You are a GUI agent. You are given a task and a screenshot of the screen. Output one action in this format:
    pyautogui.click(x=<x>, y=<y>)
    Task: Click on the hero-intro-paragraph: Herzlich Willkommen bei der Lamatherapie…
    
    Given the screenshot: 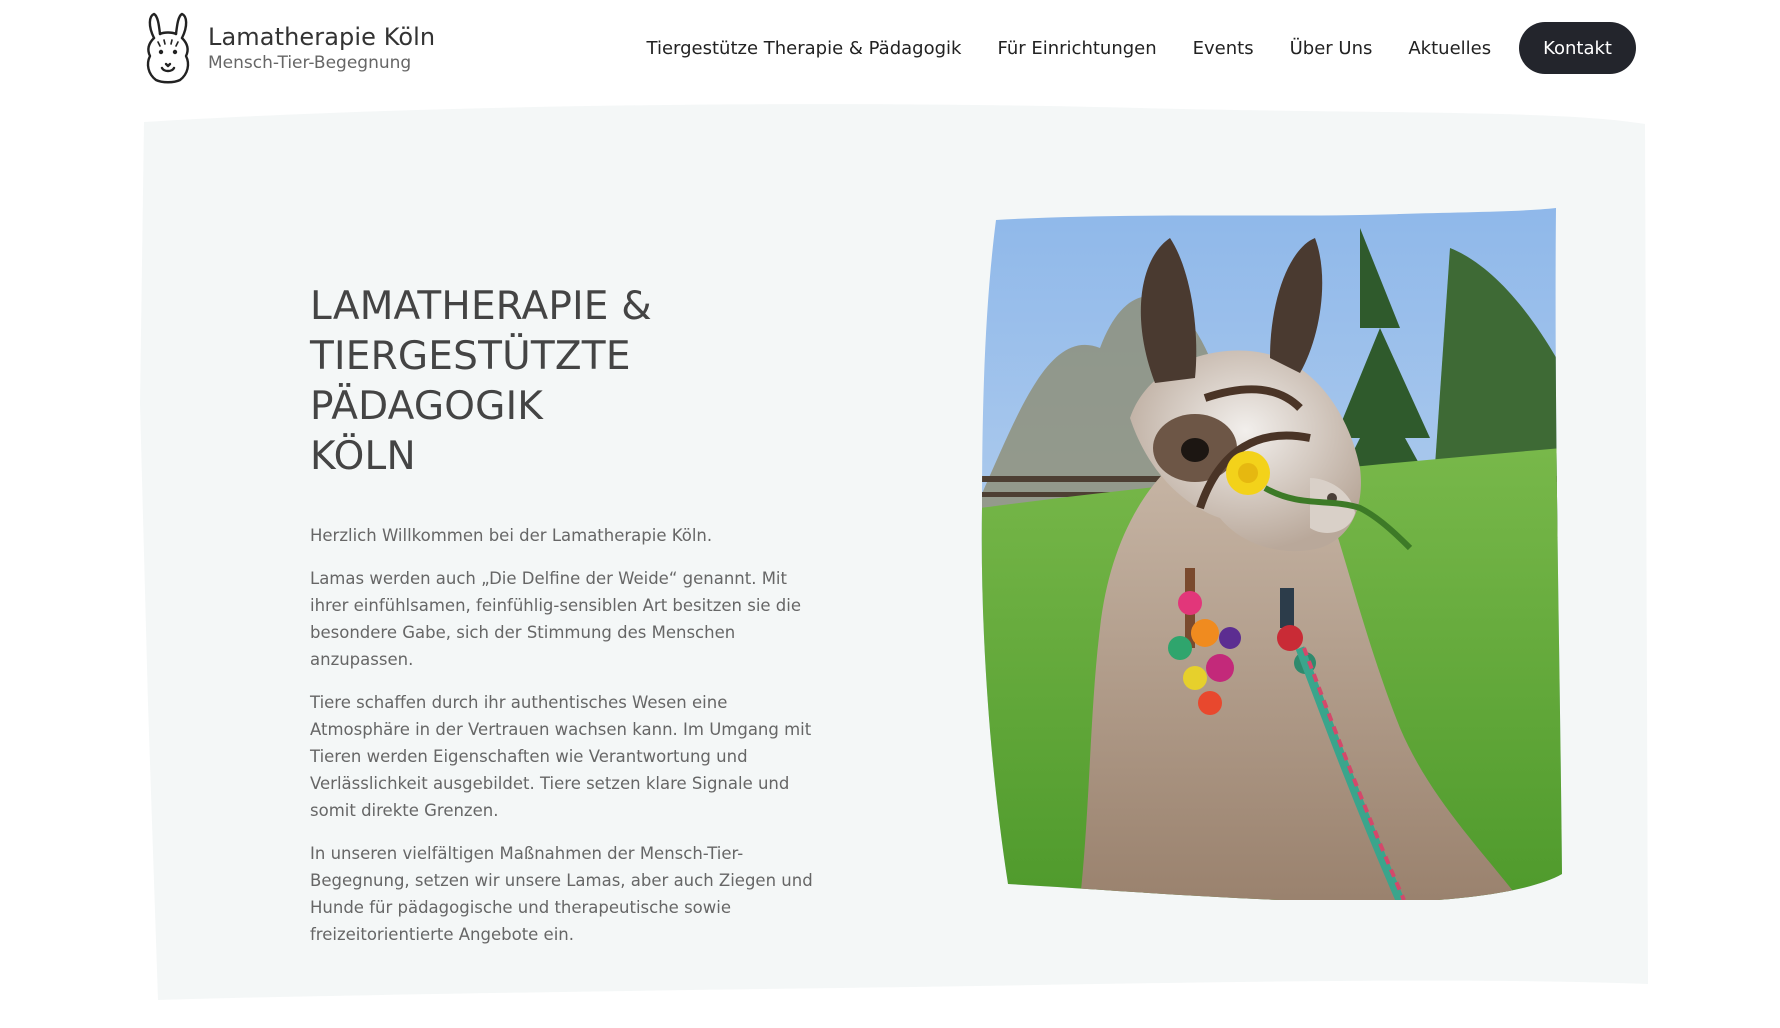 What is the action you would take?
    pyautogui.click(x=511, y=535)
    